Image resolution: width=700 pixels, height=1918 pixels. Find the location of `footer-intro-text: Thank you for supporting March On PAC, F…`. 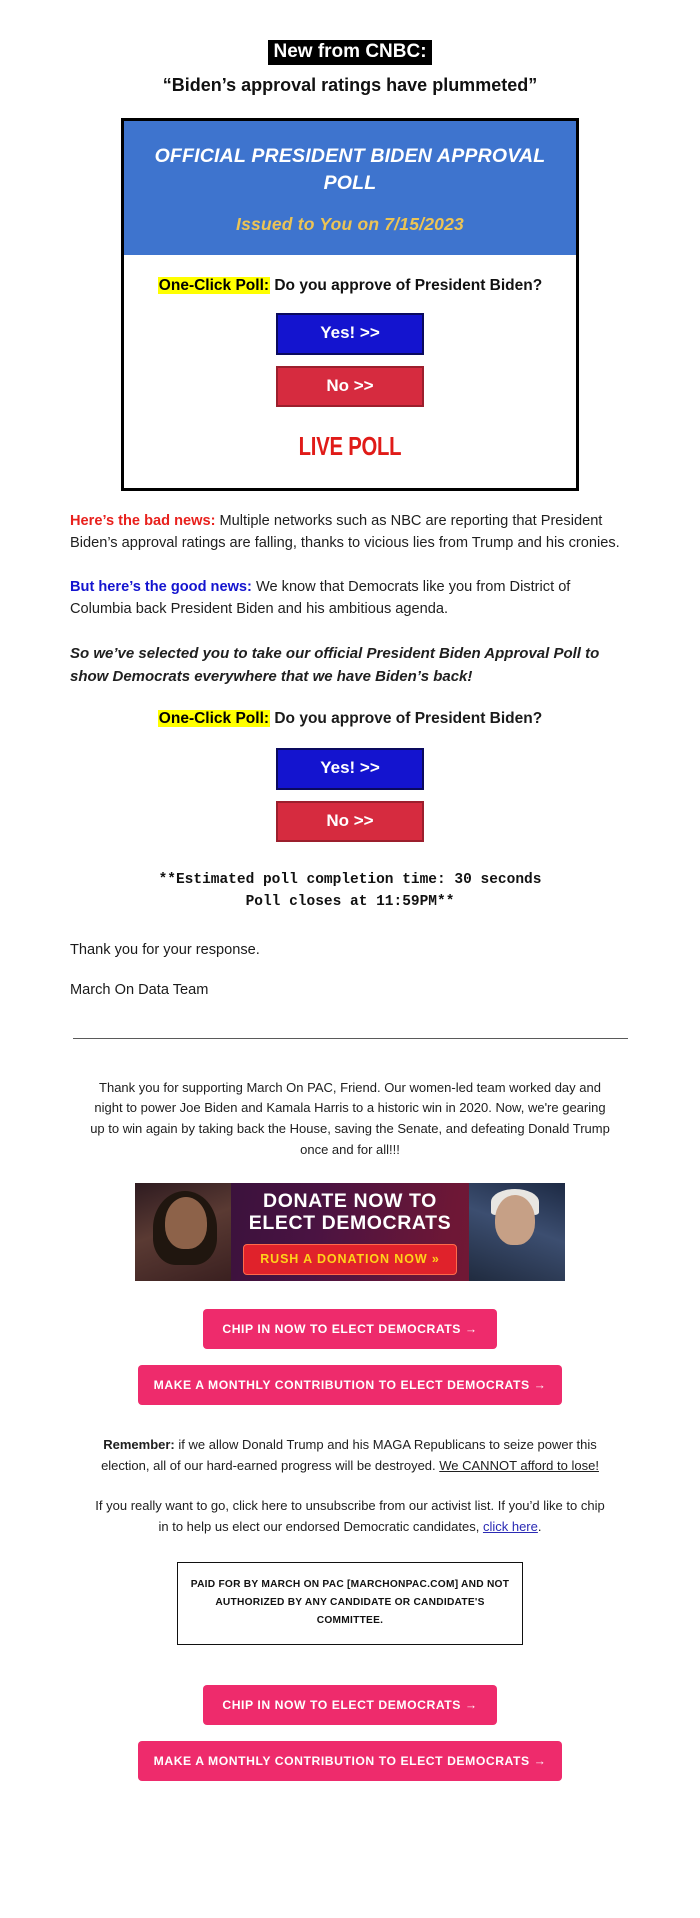

footer-intro-text: Thank you for supporting March On PAC, F… is located at coordinates (350, 1118).